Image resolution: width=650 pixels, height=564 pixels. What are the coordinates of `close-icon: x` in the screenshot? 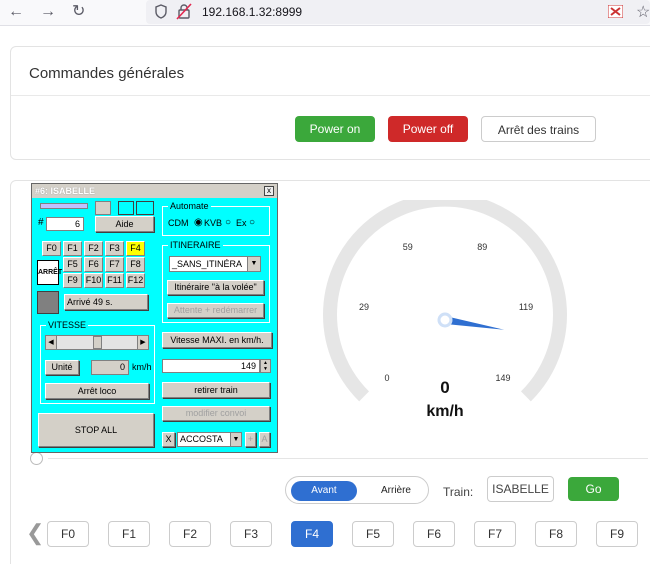 It's located at (269, 191).